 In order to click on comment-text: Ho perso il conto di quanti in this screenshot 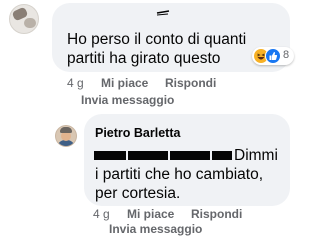, I will do `click(157, 39)`.